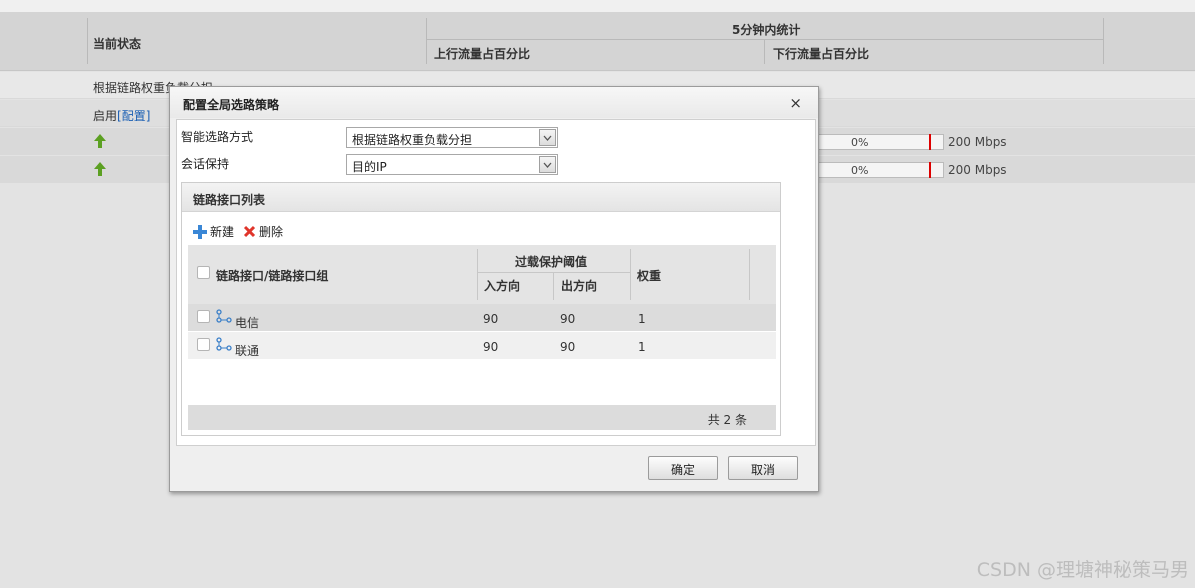 The width and height of the screenshot is (1195, 588). What do you see at coordinates (579, 286) in the screenshot?
I see `col-out: 出方向` at bounding box center [579, 286].